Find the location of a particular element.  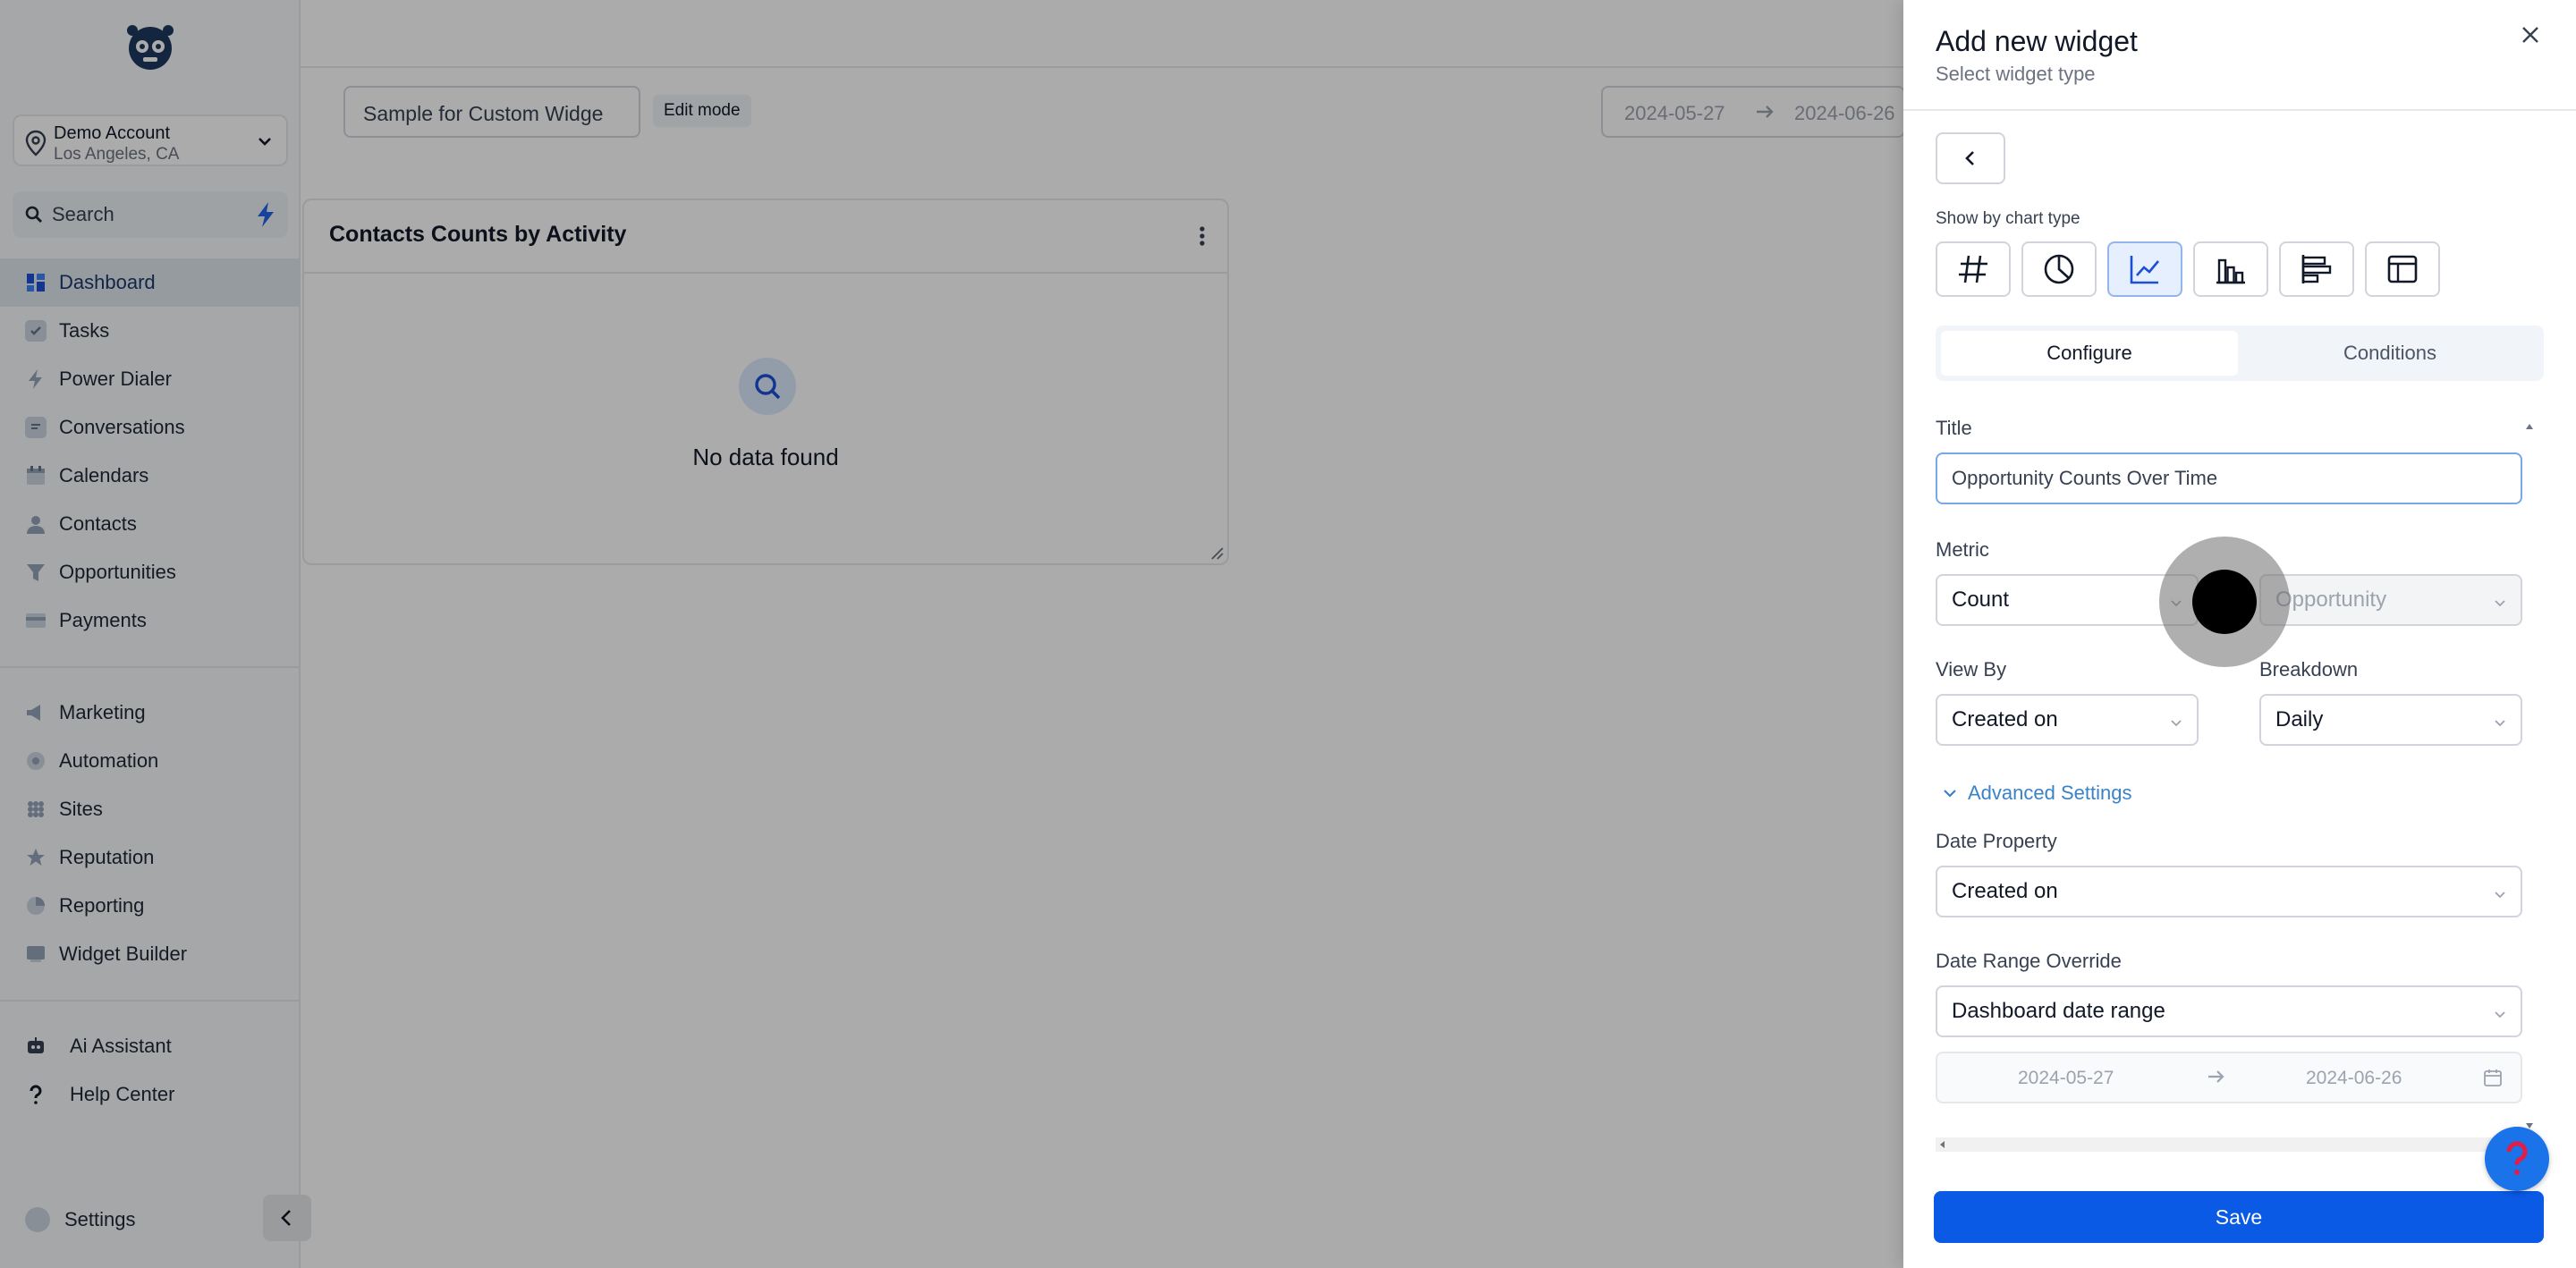

chart-type-horizontal-bar-button is located at coordinates (2316, 269).